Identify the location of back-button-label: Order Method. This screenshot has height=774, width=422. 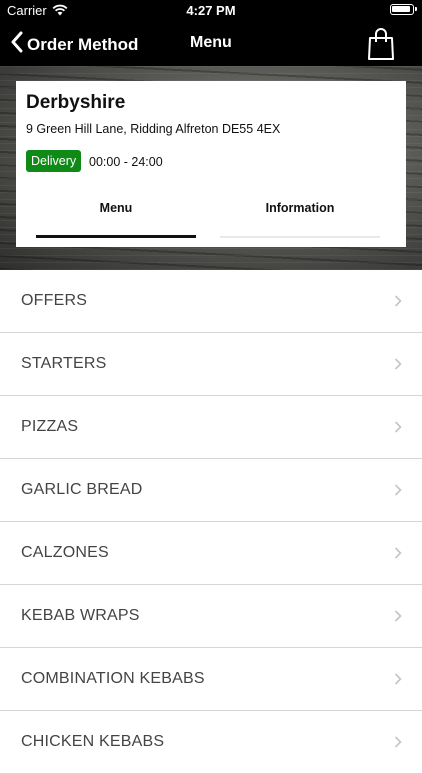
(83, 44).